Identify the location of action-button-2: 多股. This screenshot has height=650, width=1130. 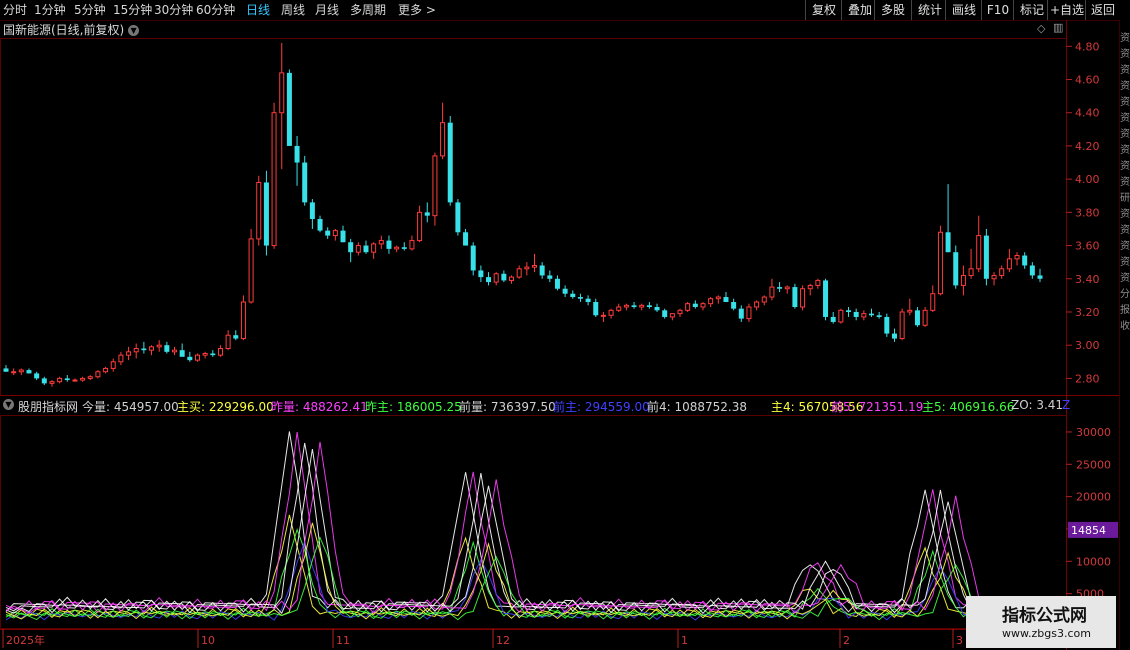
(892, 10).